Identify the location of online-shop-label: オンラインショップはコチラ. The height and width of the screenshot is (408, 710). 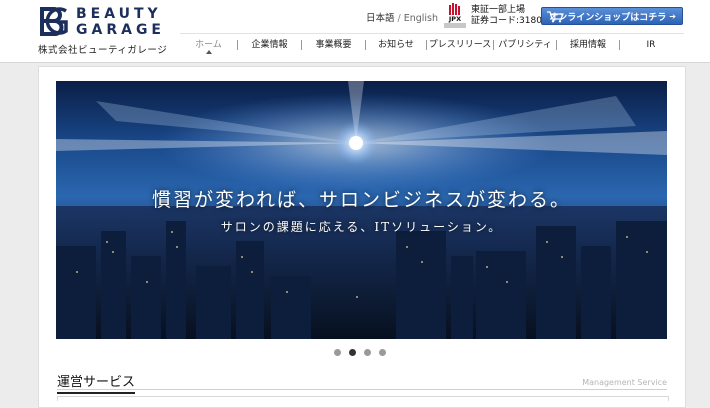
(608, 17).